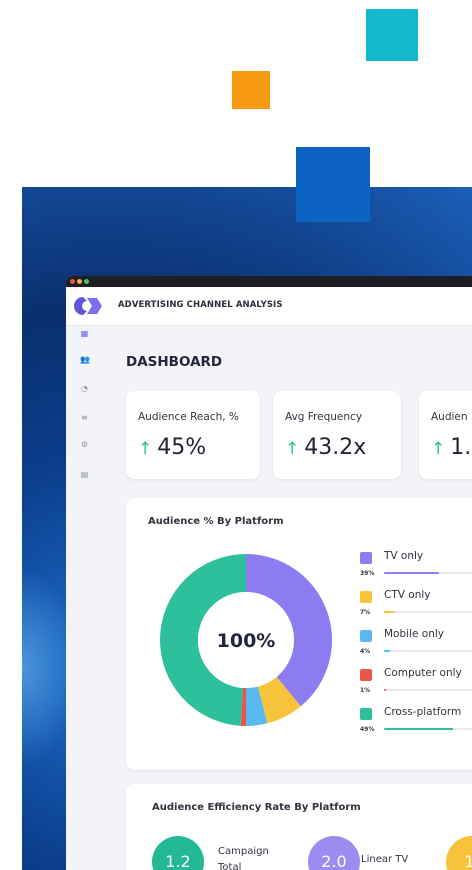  Describe the element at coordinates (334, 853) in the screenshot. I see `efficiency-value-linear-tv: 2.0` at that location.